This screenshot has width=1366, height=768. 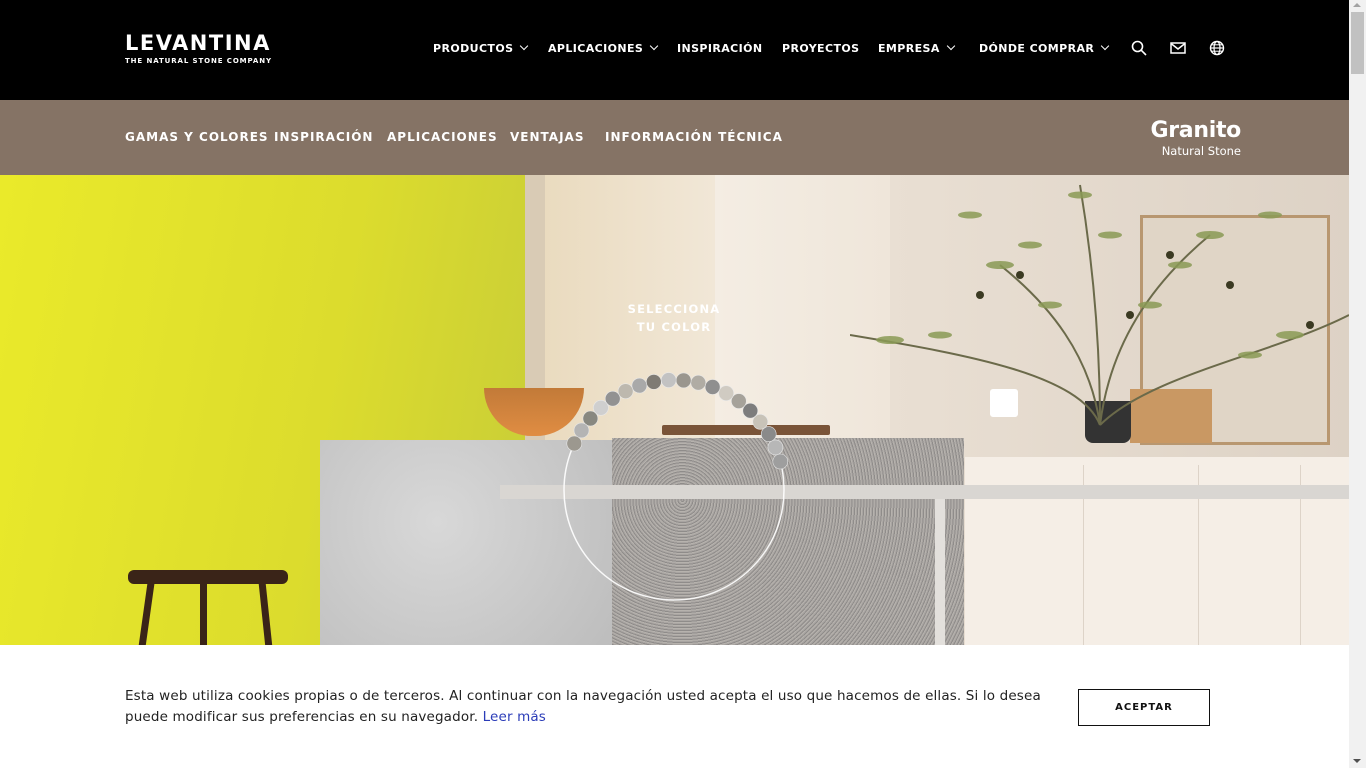 I want to click on logo-tagline: THE NATURAL STONE COMPANY, so click(x=198, y=61).